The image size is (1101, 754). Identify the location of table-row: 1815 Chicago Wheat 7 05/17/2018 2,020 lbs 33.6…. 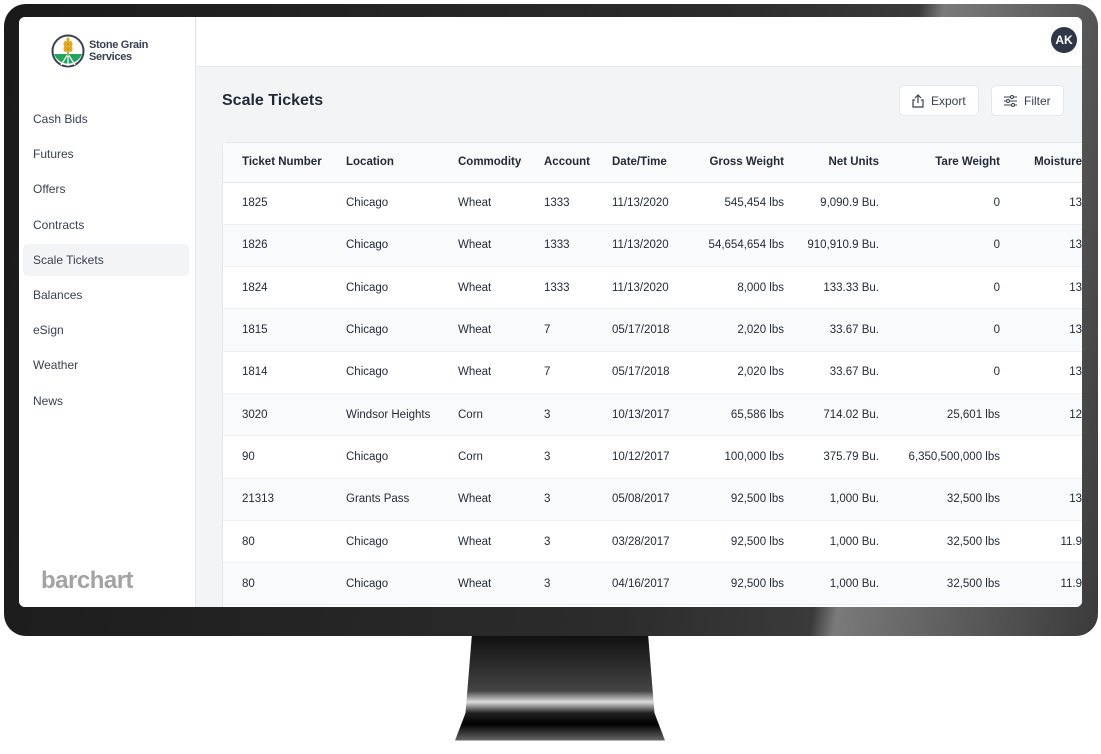
(652, 330).